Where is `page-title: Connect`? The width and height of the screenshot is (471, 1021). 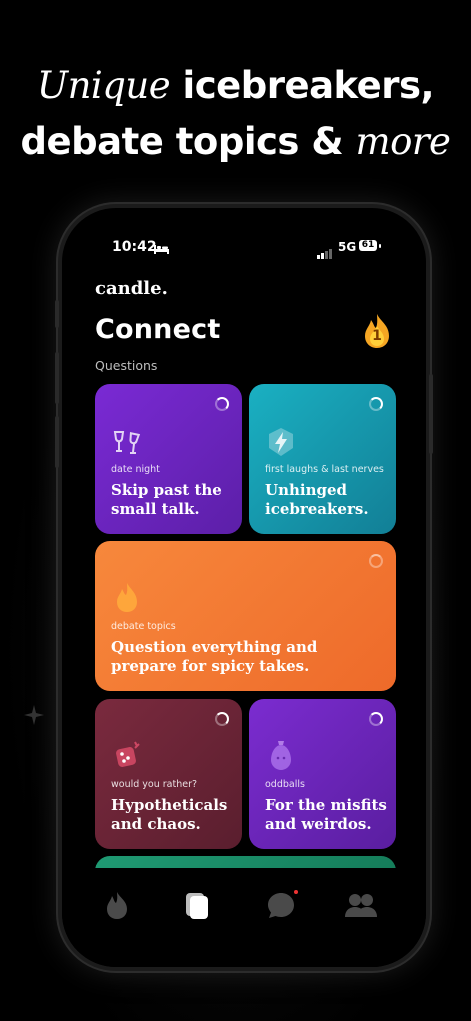 page-title: Connect is located at coordinates (158, 329).